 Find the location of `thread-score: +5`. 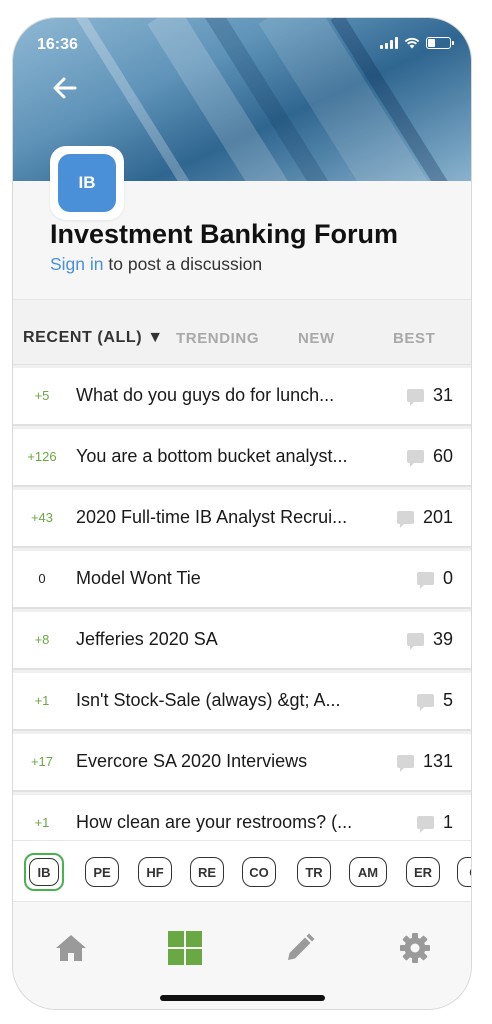

thread-score: +5 is located at coordinates (42, 395).